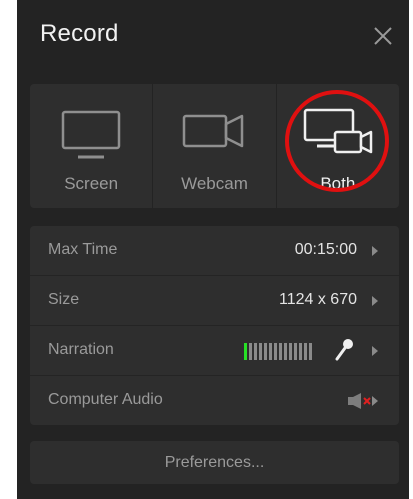 The image size is (413, 499). What do you see at coordinates (83, 249) in the screenshot?
I see `max-time-label: Max Time` at bounding box center [83, 249].